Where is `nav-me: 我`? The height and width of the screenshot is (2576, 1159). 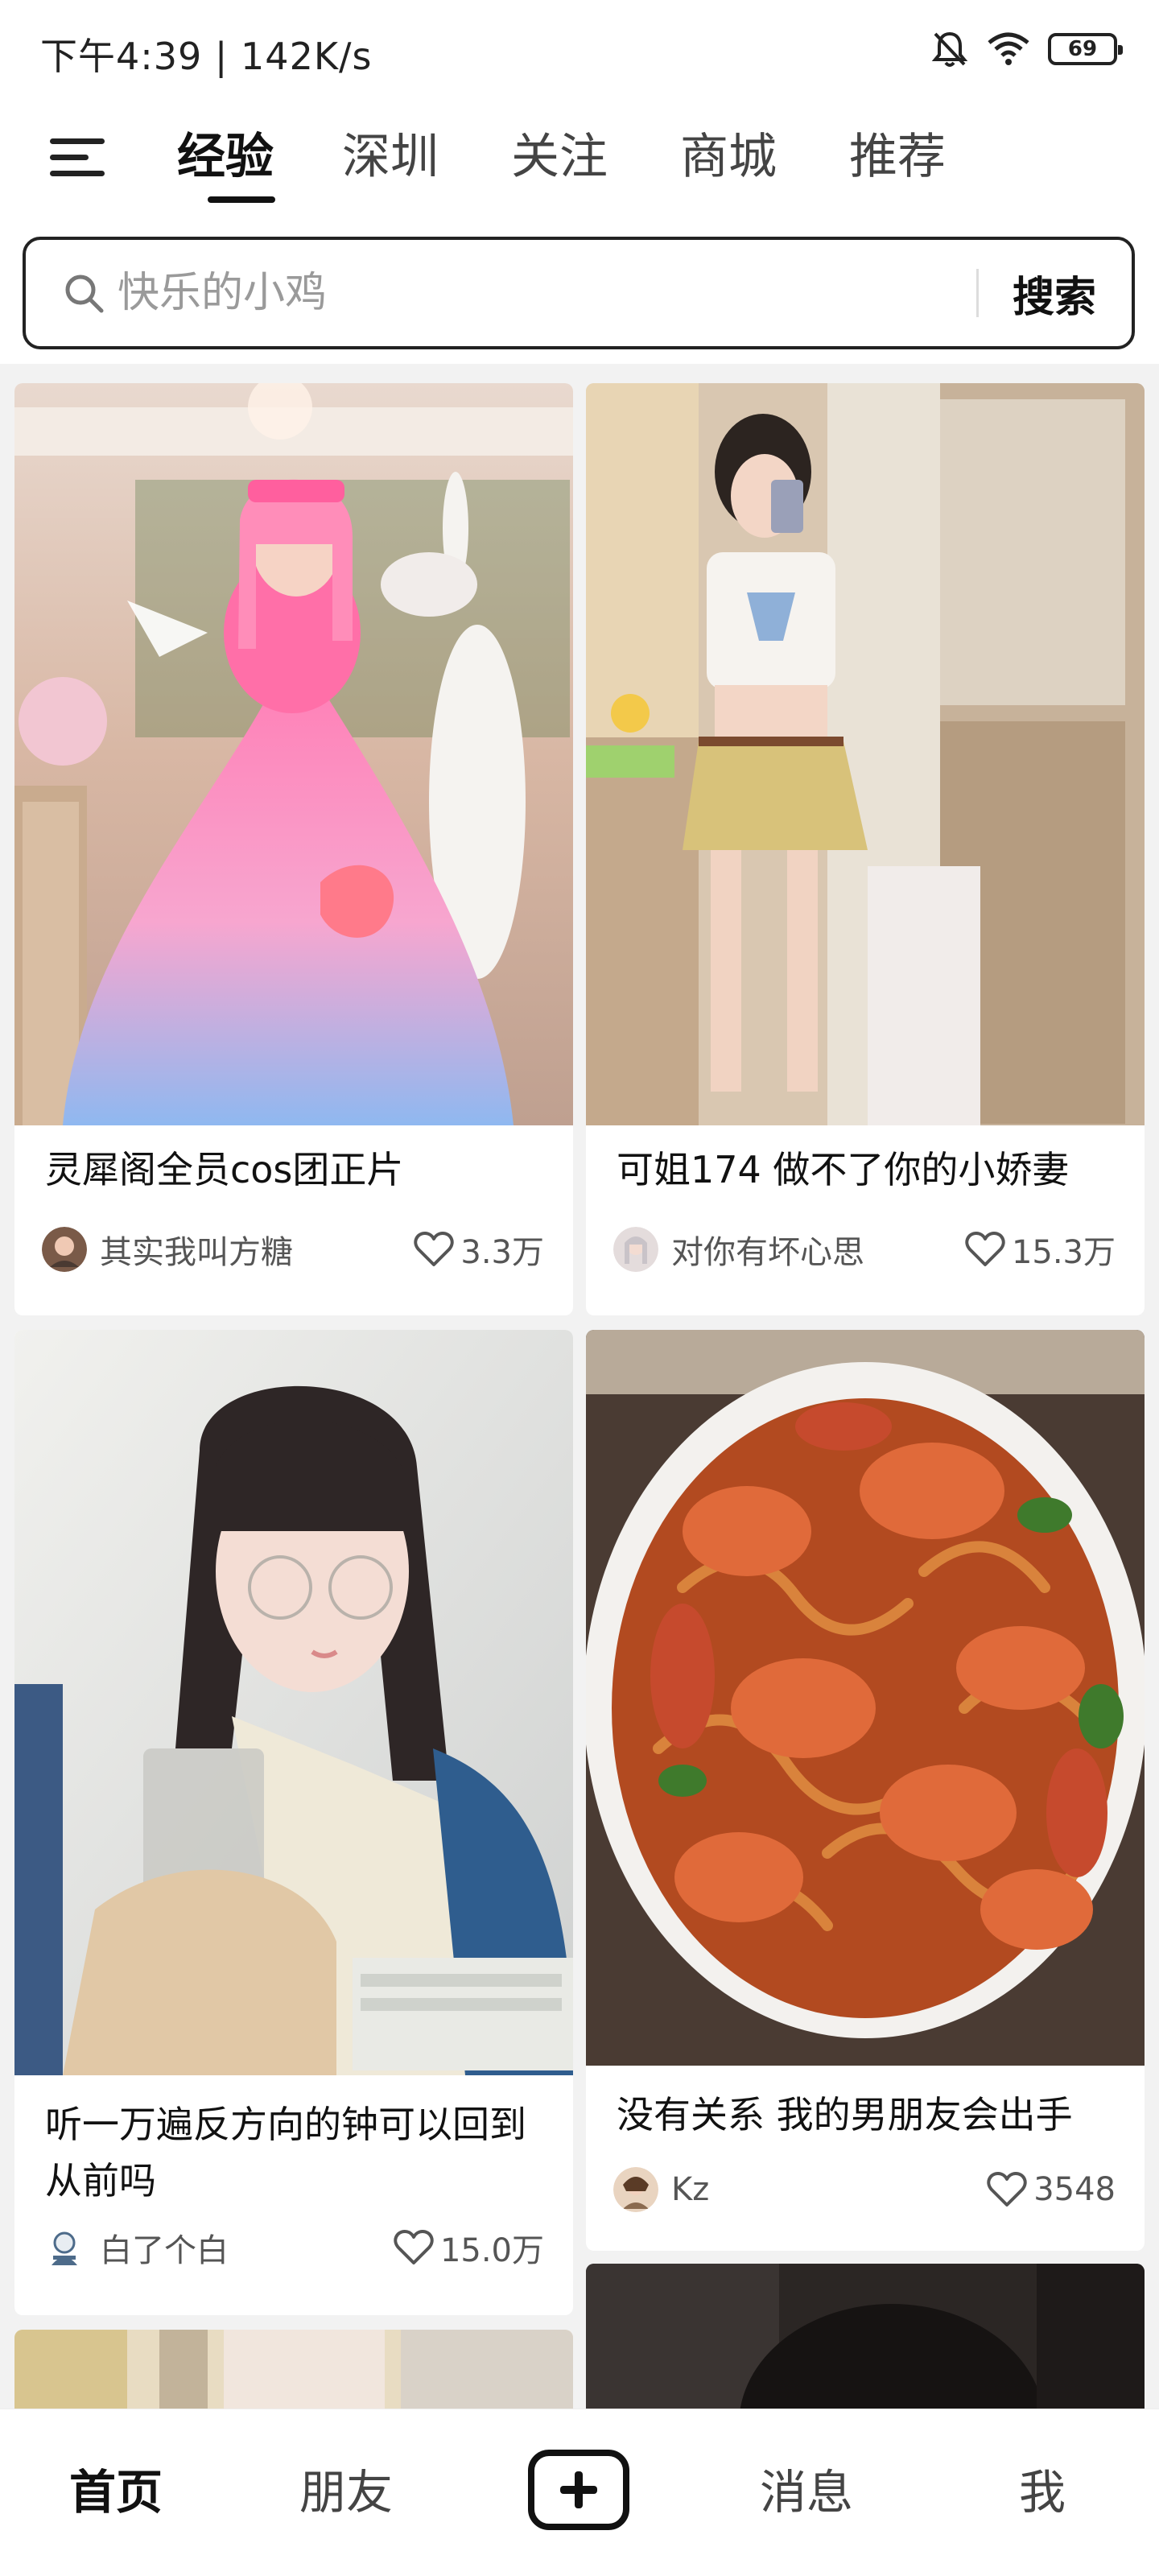 nav-me: 我 is located at coordinates (1042, 2488).